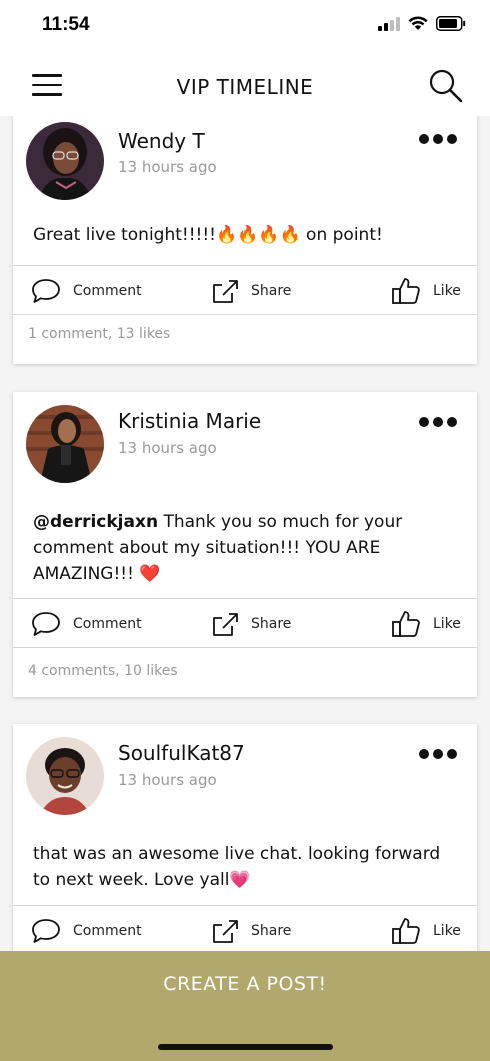 The height and width of the screenshot is (1061, 490). Describe the element at coordinates (189, 421) in the screenshot. I see `author-name: Kristinia Marie` at that location.